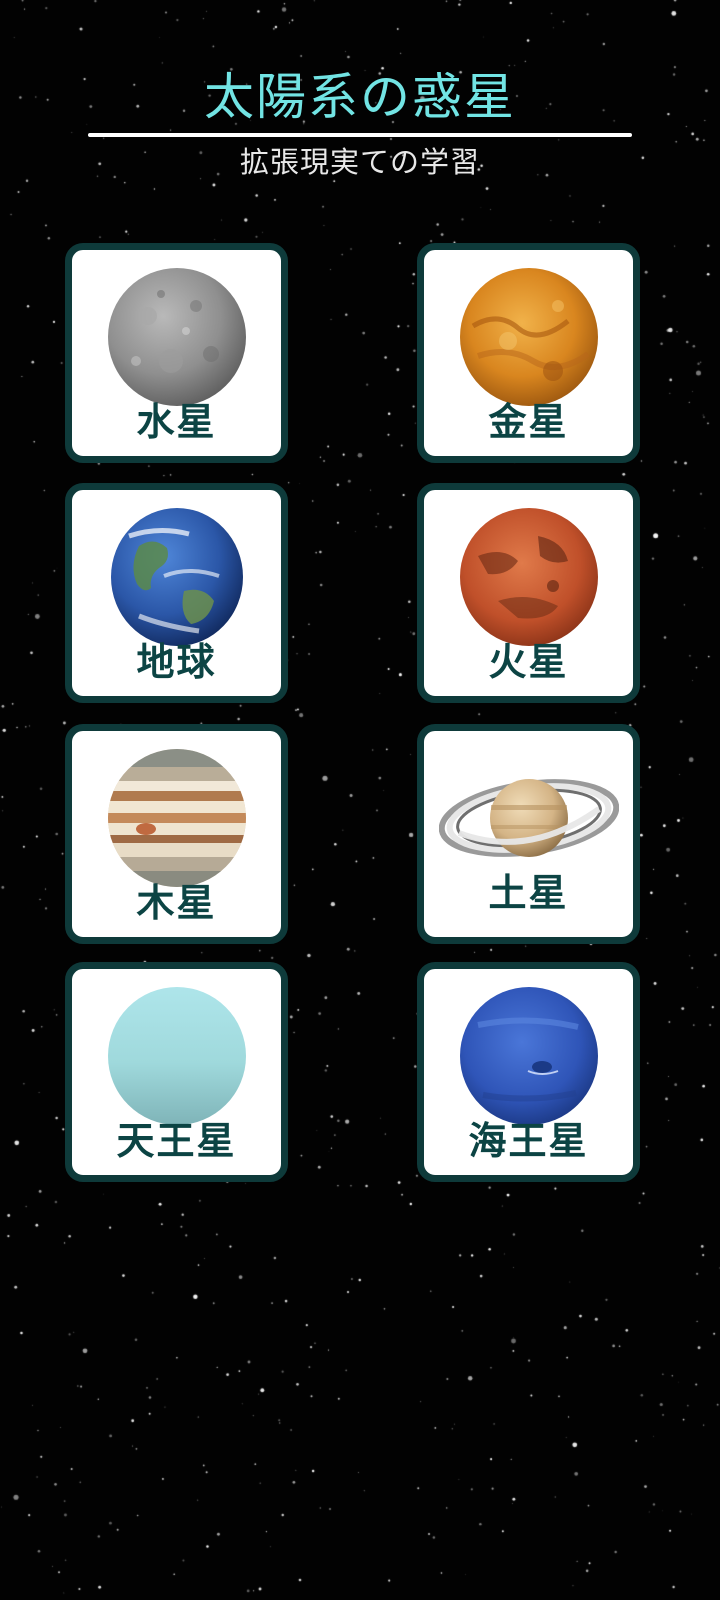 This screenshot has width=720, height=1600. What do you see at coordinates (528, 1141) in the screenshot?
I see `planet-name-neptune: 海王星` at bounding box center [528, 1141].